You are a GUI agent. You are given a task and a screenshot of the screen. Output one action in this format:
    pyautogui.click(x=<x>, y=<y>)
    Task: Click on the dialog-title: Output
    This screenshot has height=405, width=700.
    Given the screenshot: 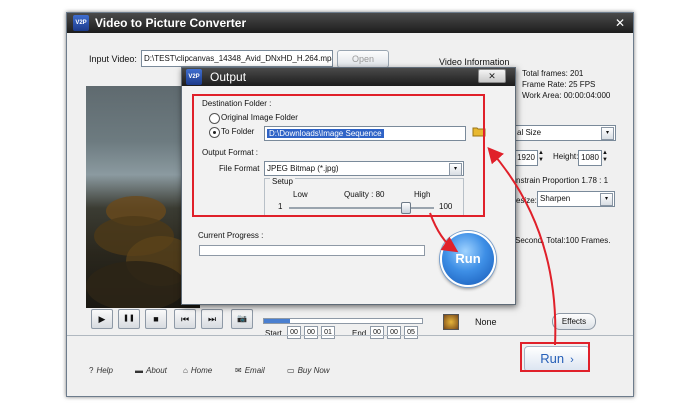 What is the action you would take?
    pyautogui.click(x=228, y=77)
    